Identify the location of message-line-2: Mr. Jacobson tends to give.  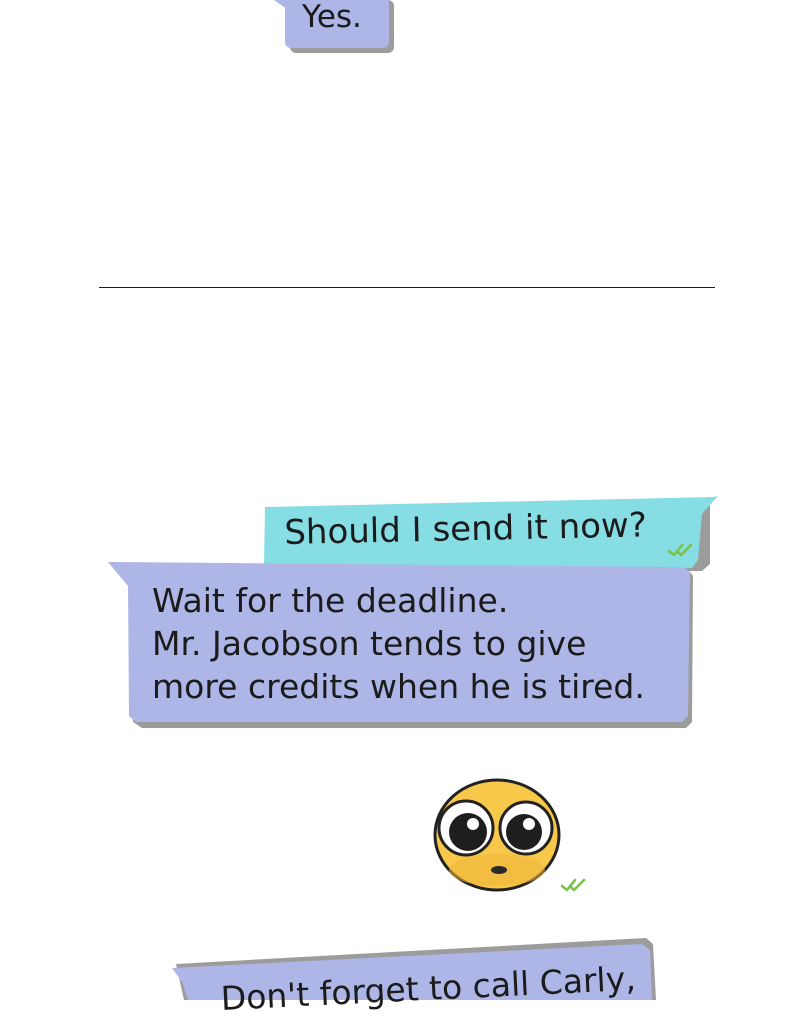
(369, 643).